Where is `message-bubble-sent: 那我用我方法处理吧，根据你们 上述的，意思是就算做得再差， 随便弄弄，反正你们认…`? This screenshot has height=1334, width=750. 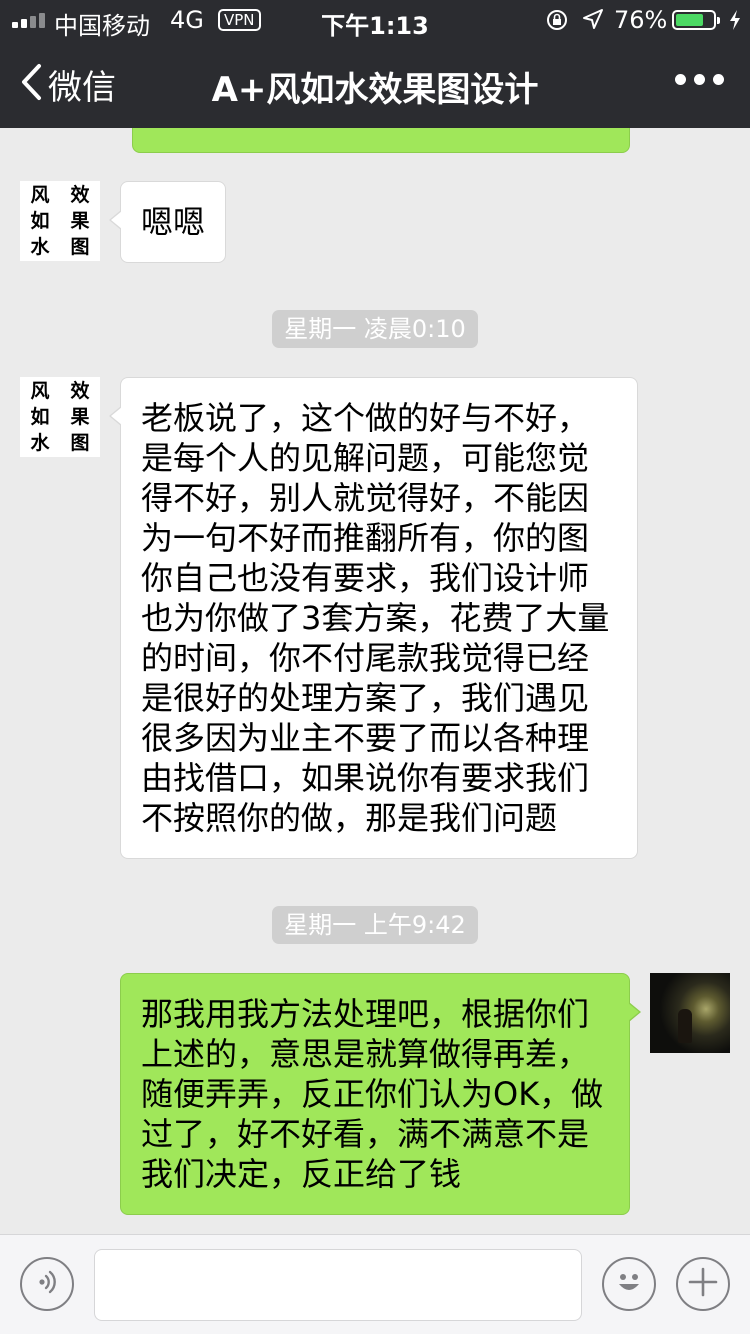
message-bubble-sent: 那我用我方法处理吧，根据你们 上述的，意思是就算做得再差， 随便弄弄，反正你们认… is located at coordinates (380, 1094).